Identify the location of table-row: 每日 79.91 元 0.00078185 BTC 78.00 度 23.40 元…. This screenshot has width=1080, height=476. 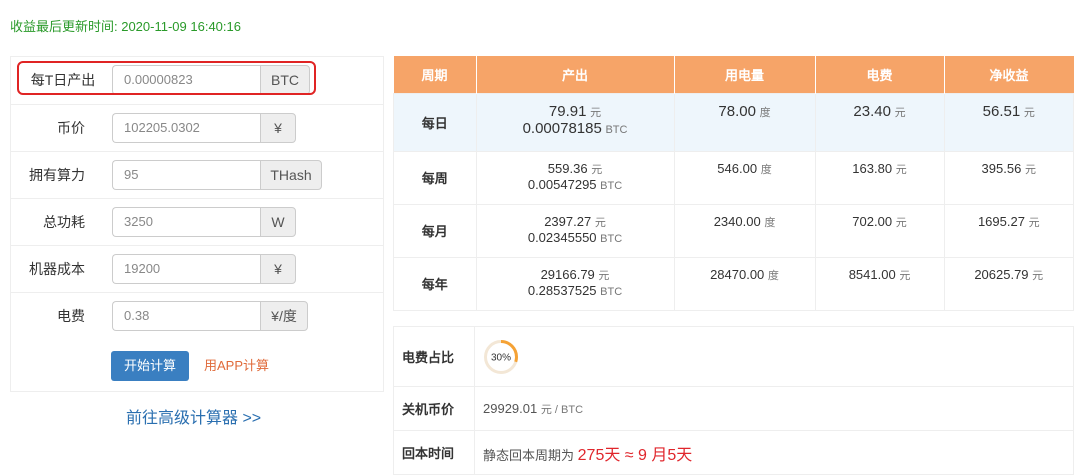
(733, 122).